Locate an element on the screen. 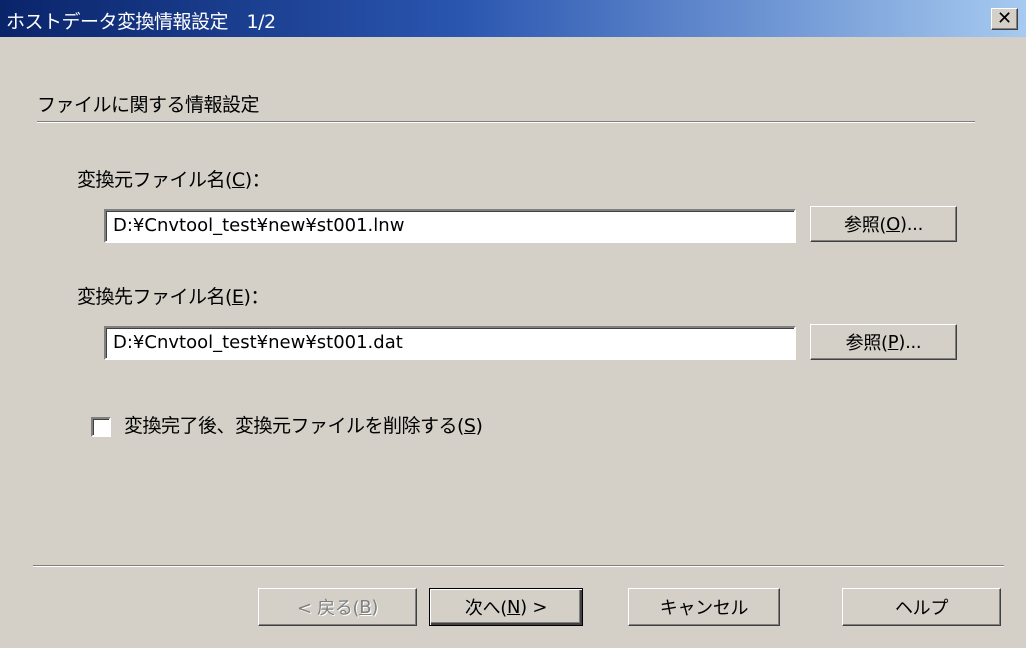  destination-file-label: 変換先ファイル名(E)： is located at coordinates (173, 297).